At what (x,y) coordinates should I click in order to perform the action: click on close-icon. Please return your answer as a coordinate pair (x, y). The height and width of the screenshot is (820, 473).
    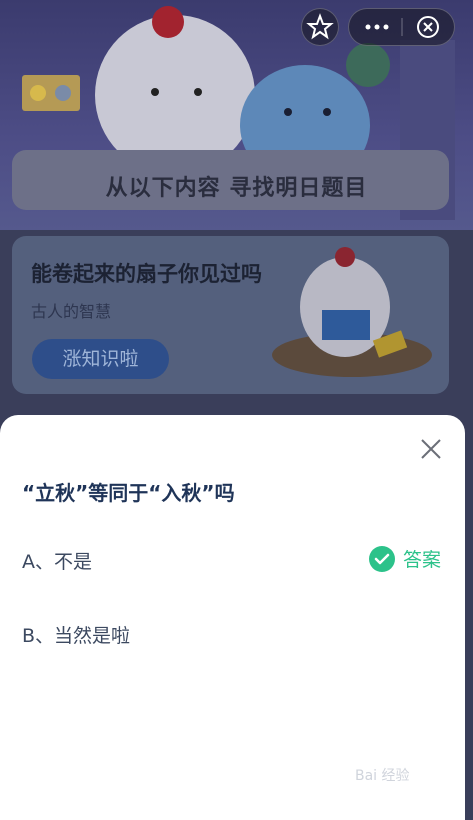
    Looking at the image, I should click on (431, 449).